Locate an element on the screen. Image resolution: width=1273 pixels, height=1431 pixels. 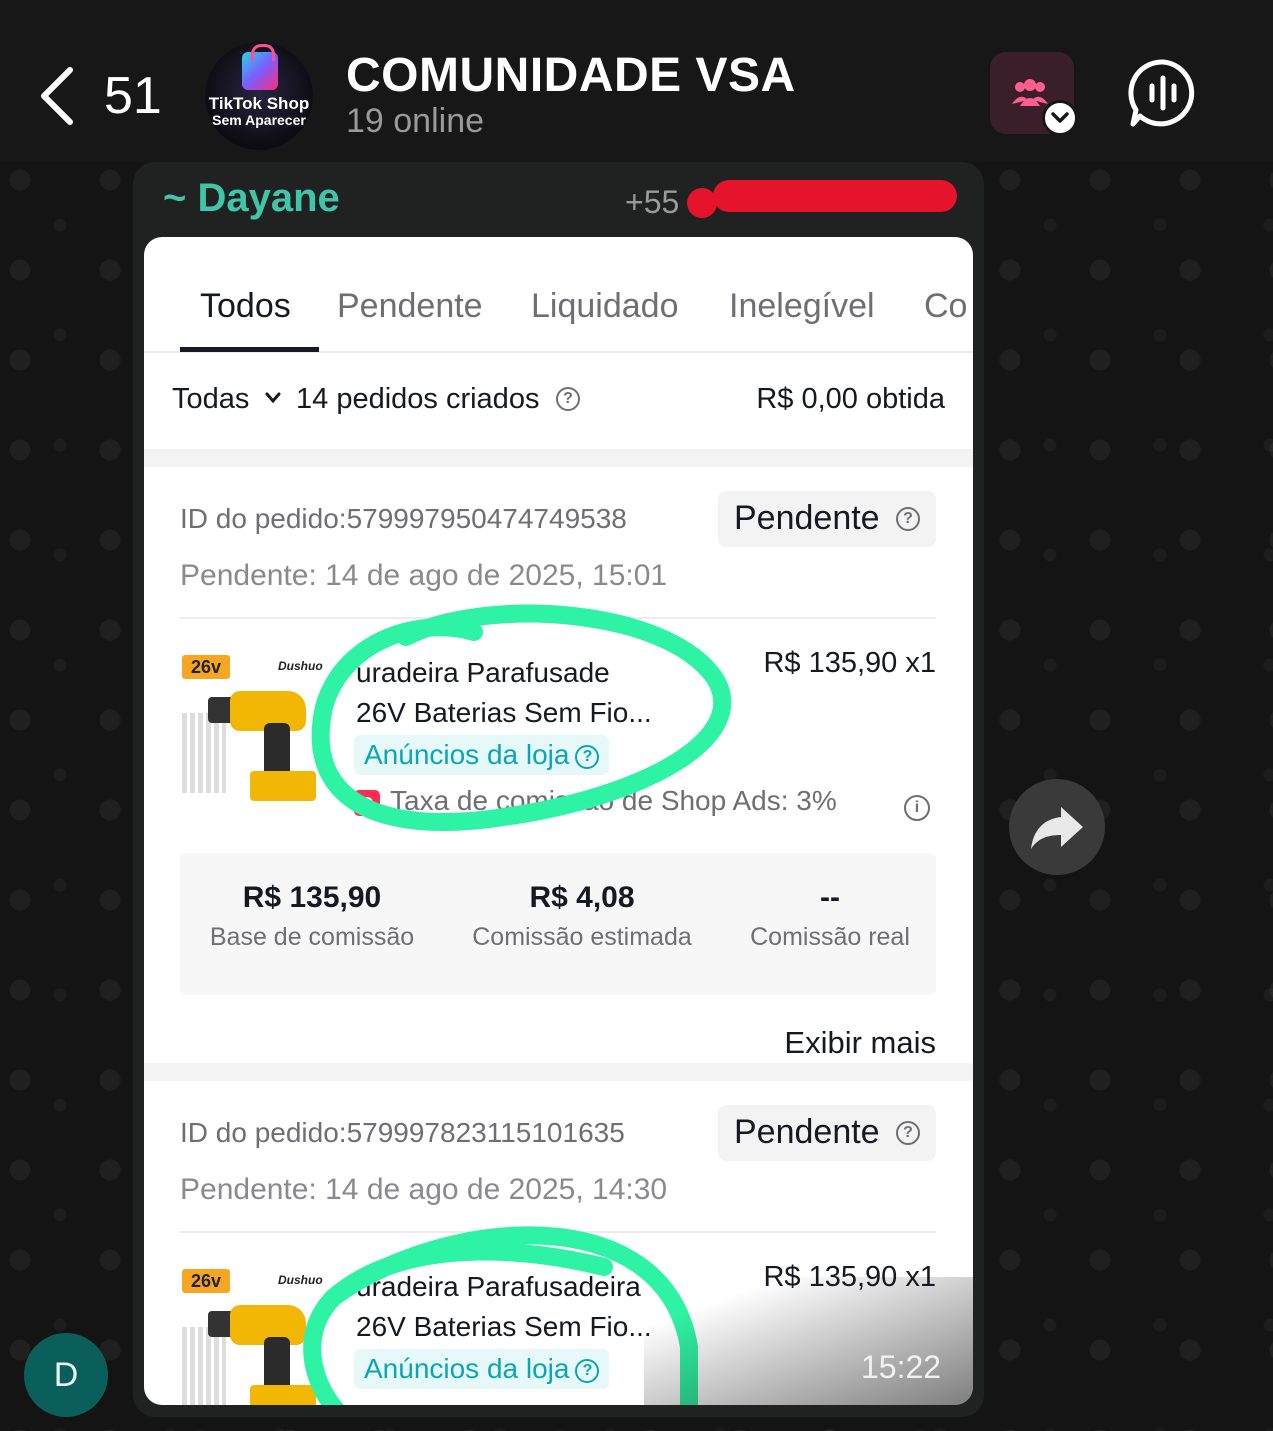
commission-estimated-value: R$ 4,08 is located at coordinates (582, 897).